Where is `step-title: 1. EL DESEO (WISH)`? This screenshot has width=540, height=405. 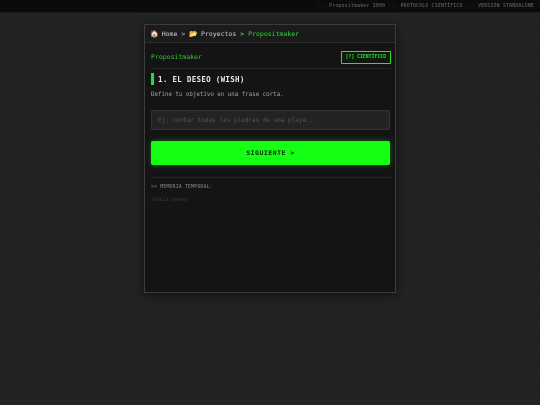 step-title: 1. EL DESEO (WISH) is located at coordinates (198, 79).